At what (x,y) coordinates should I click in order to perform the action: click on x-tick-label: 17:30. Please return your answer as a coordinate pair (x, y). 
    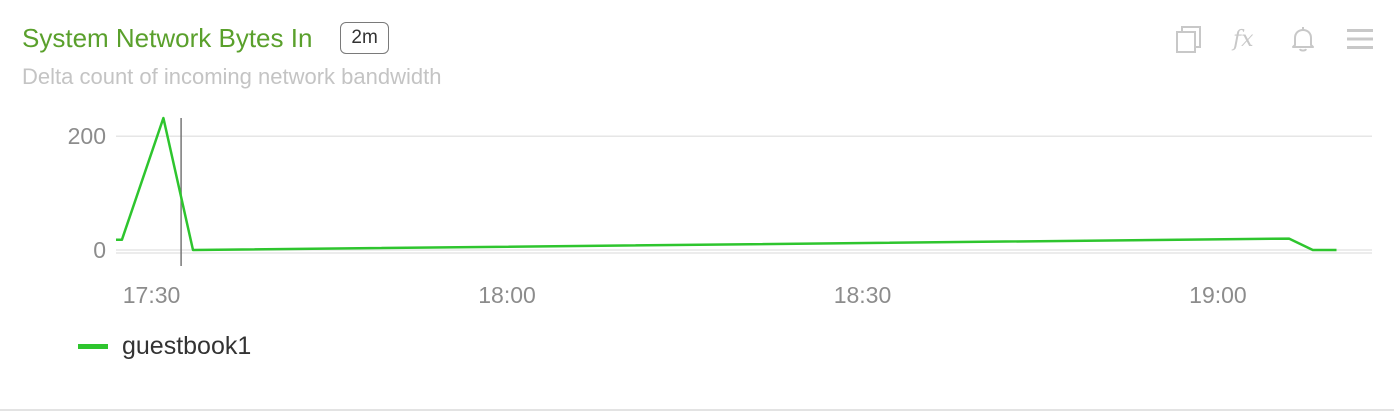
    Looking at the image, I should click on (152, 295).